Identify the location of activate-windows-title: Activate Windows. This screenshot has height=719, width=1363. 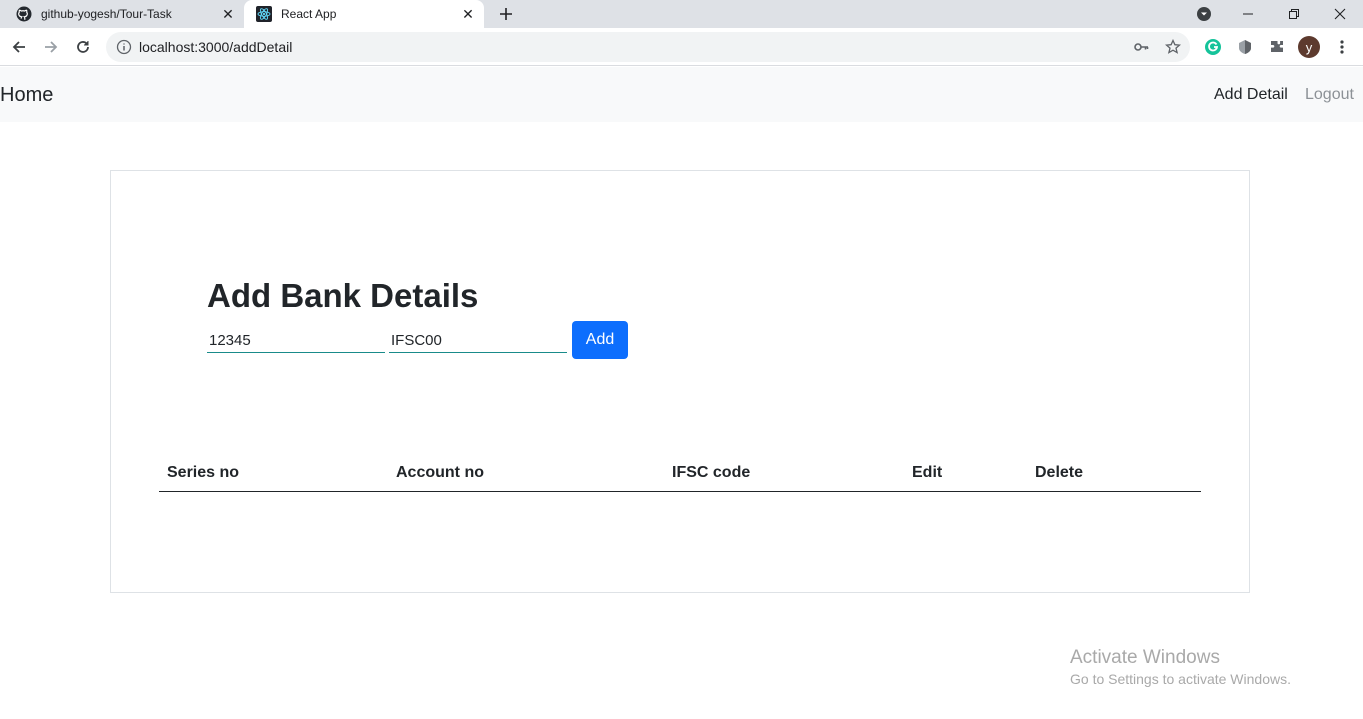
(1145, 657).